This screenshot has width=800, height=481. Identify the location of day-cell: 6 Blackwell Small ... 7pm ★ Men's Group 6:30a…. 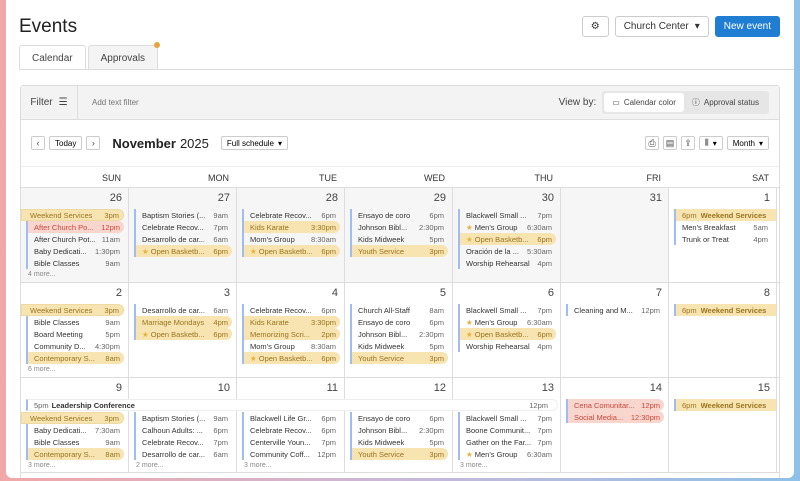
(507, 330).